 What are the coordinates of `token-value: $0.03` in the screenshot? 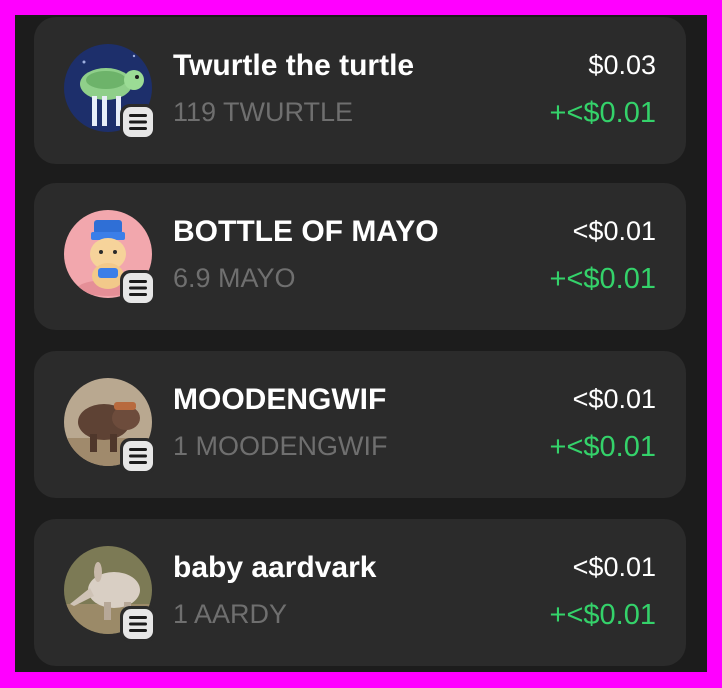 It's located at (622, 65).